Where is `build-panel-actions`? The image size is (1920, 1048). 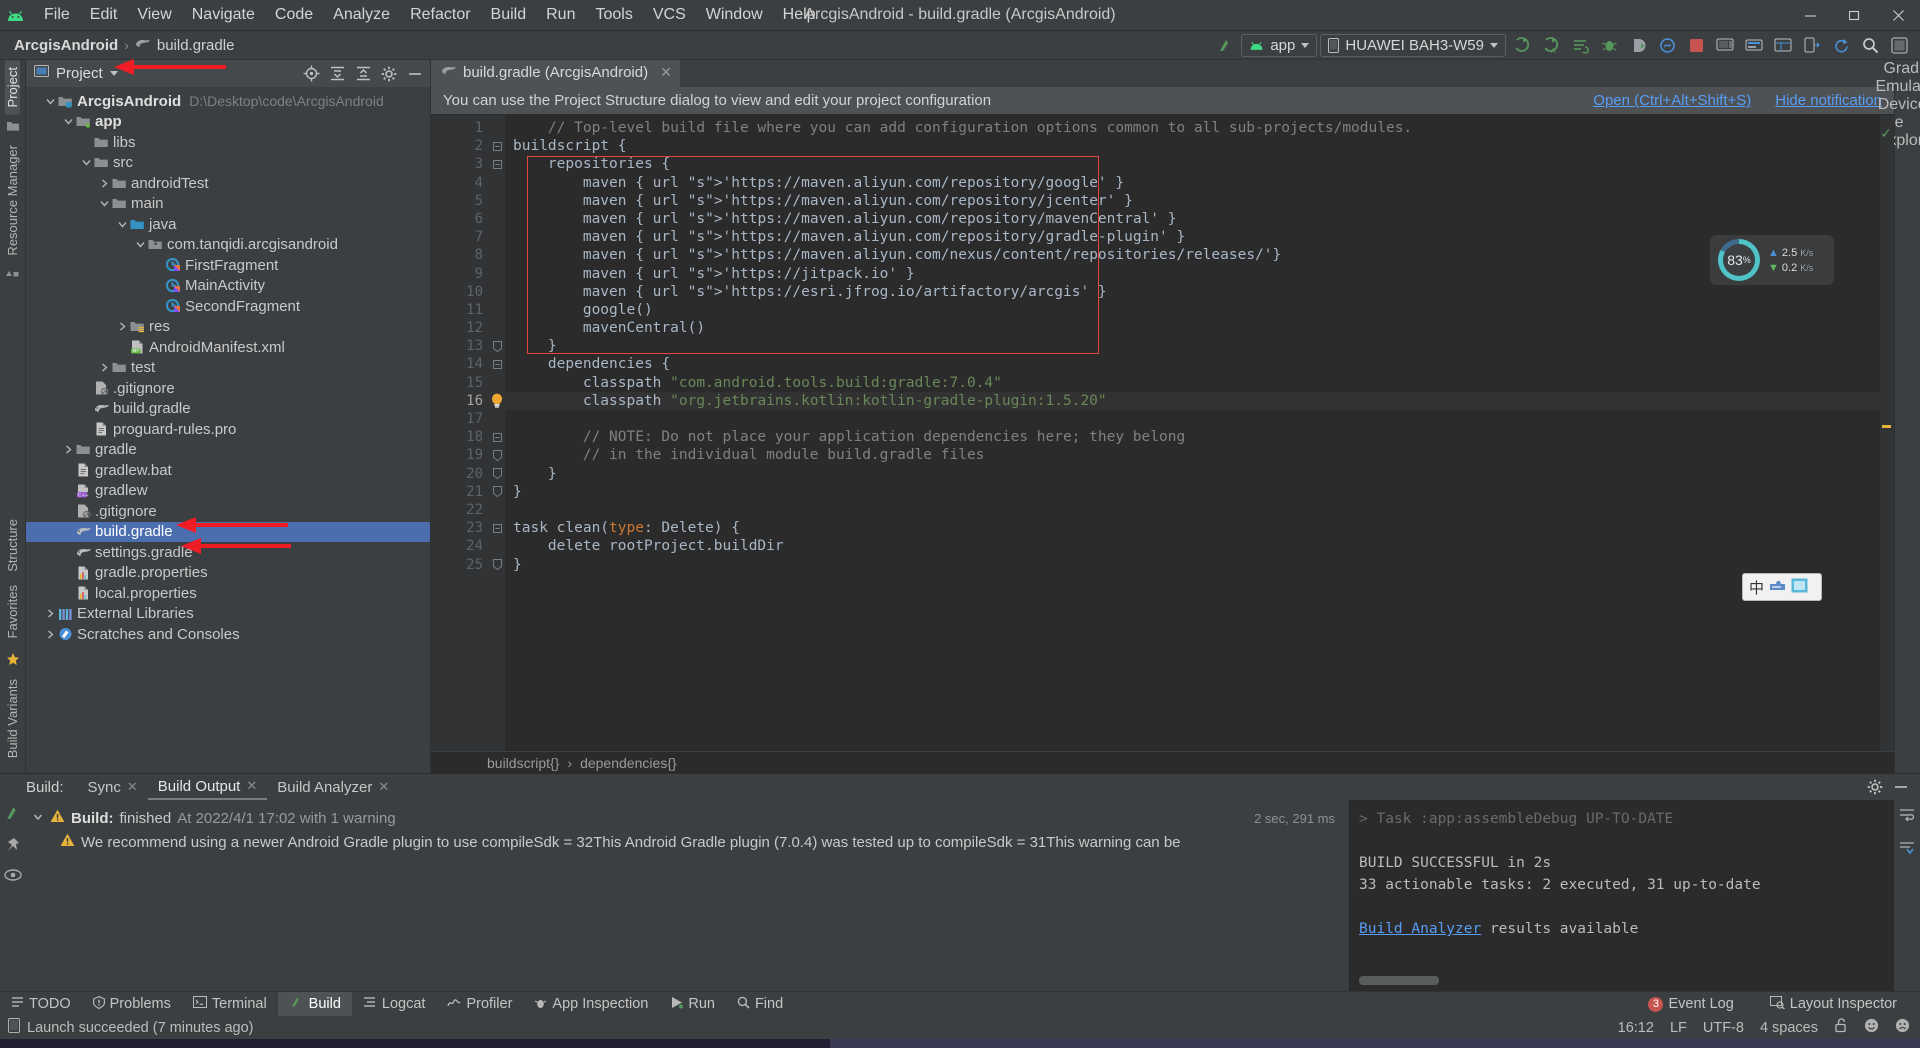
build-panel-actions is located at coordinates (1892, 787).